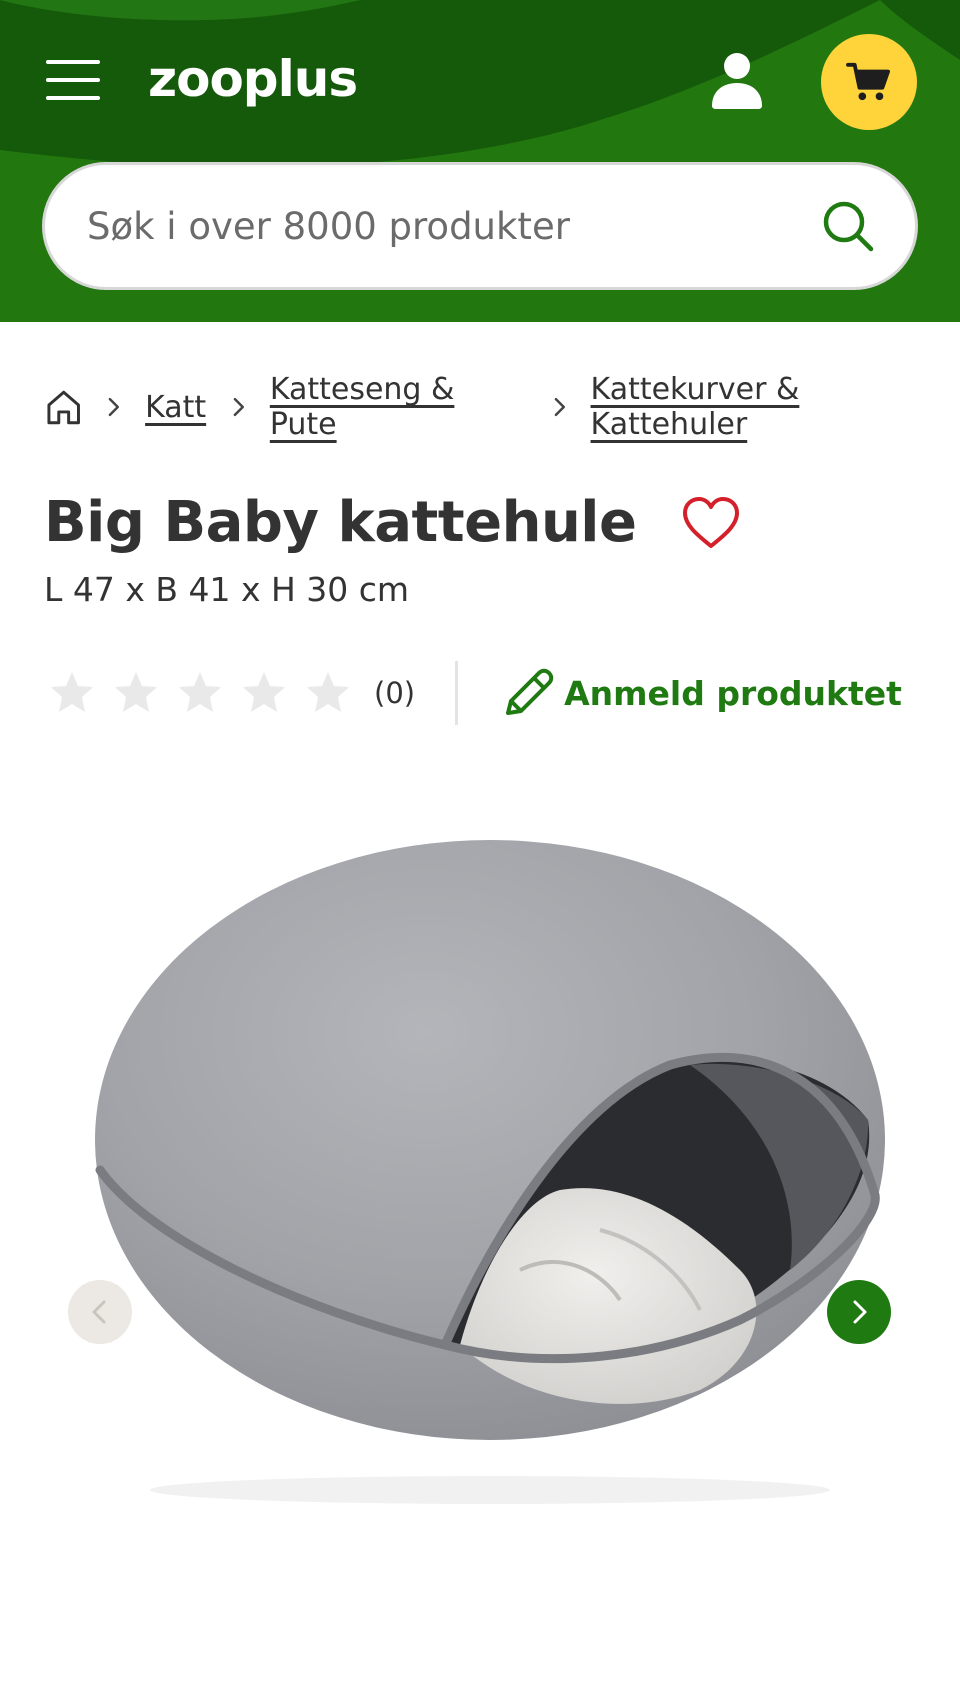 The image size is (960, 1703). Describe the element at coordinates (63, 407) in the screenshot. I see `home-icon` at that location.